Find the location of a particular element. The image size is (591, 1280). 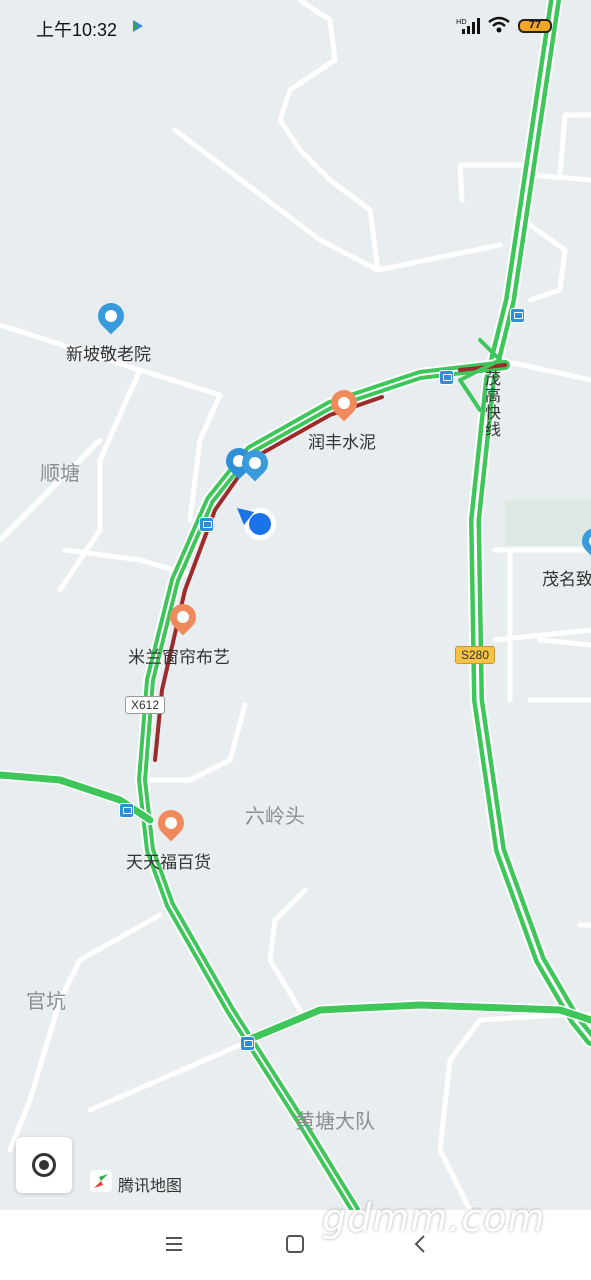

battery-icon: 77 is located at coordinates (535, 26).